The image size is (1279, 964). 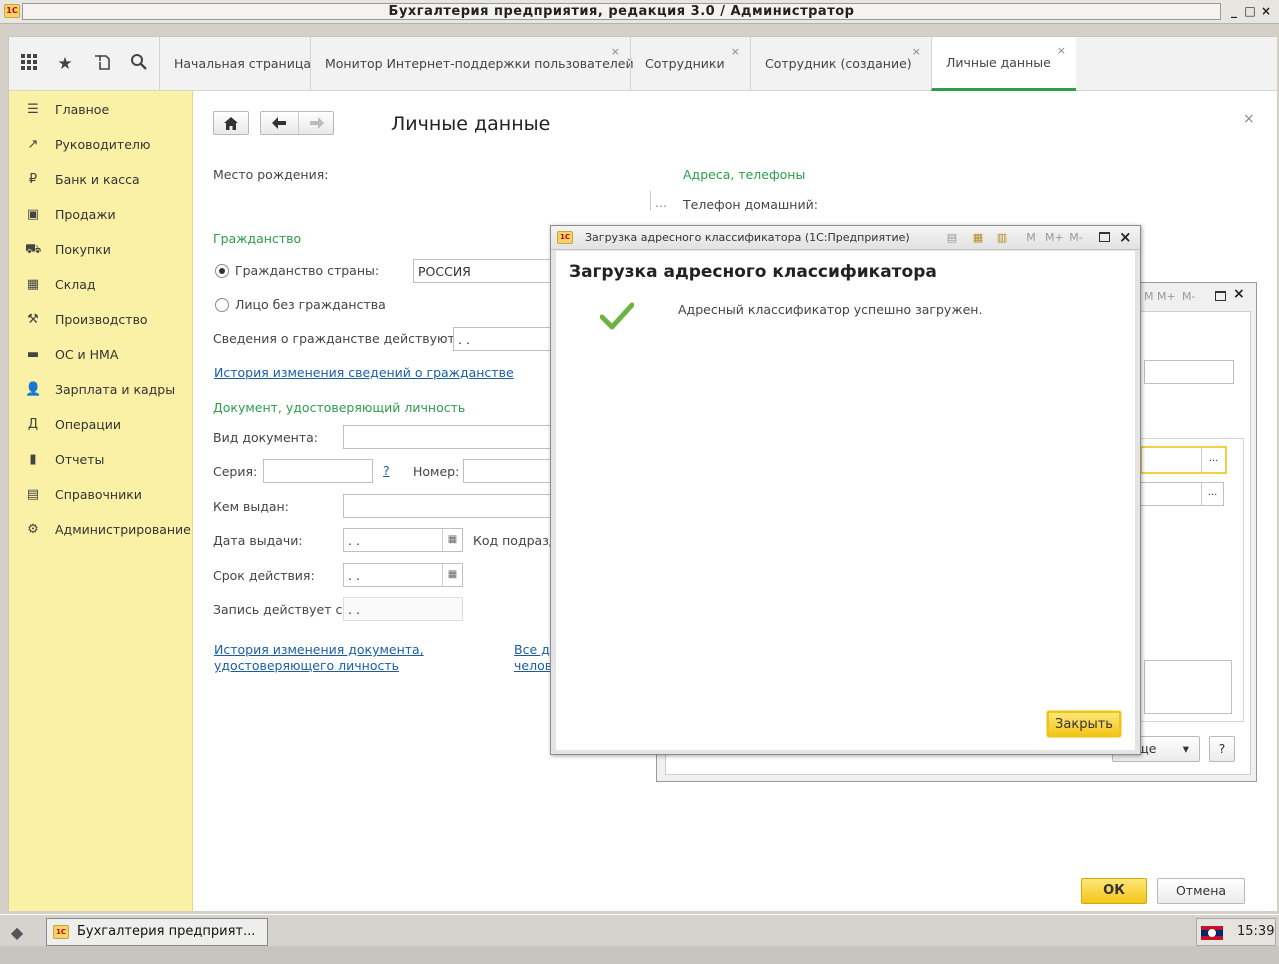 I want to click on help-button: ?, so click(x=1222, y=749).